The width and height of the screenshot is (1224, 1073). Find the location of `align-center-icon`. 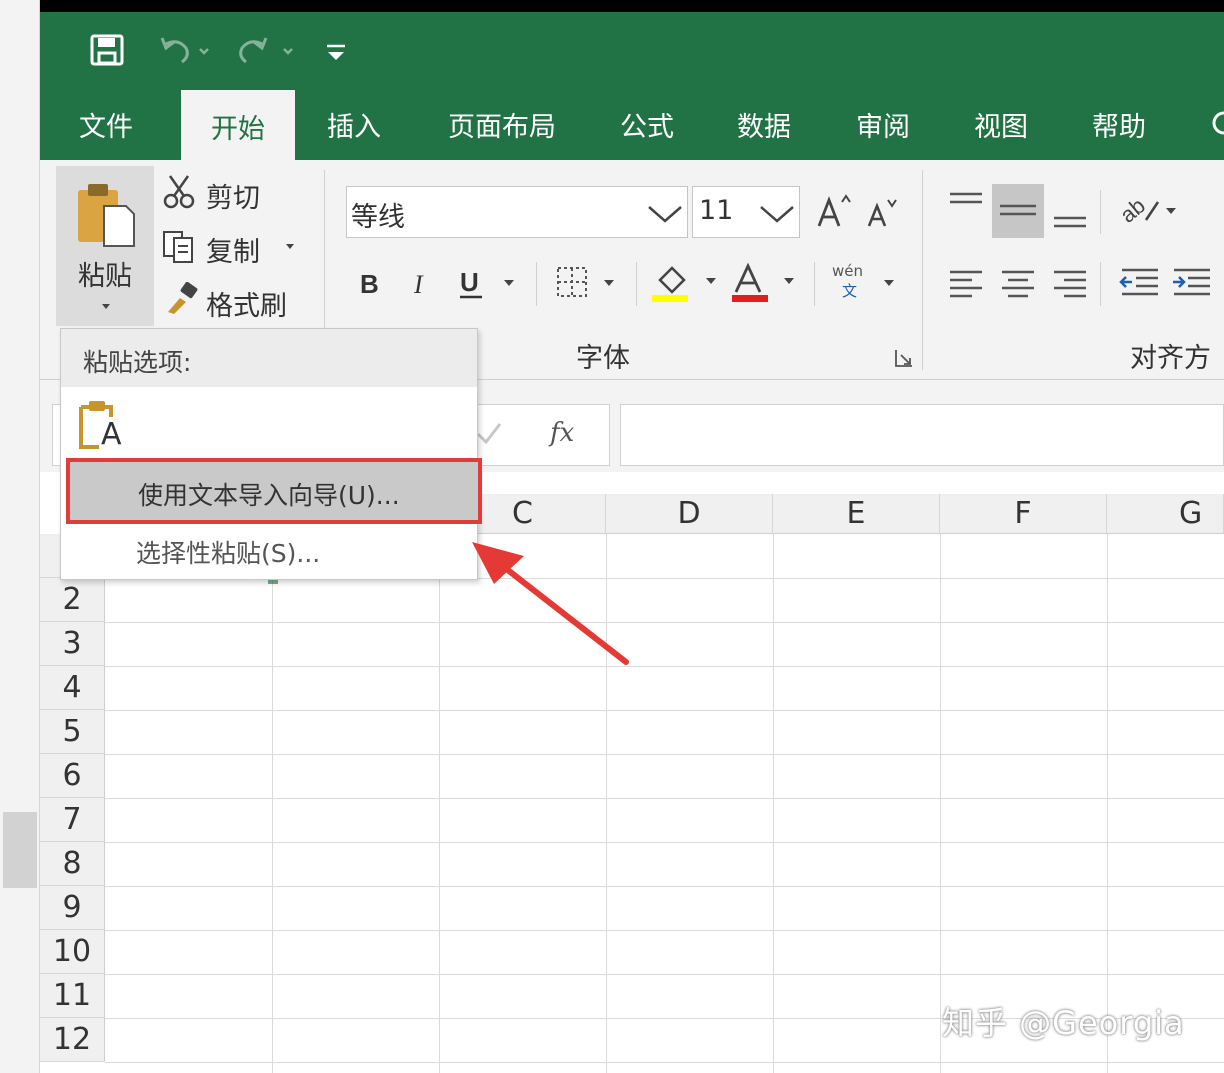

align-center-icon is located at coordinates (1018, 282).